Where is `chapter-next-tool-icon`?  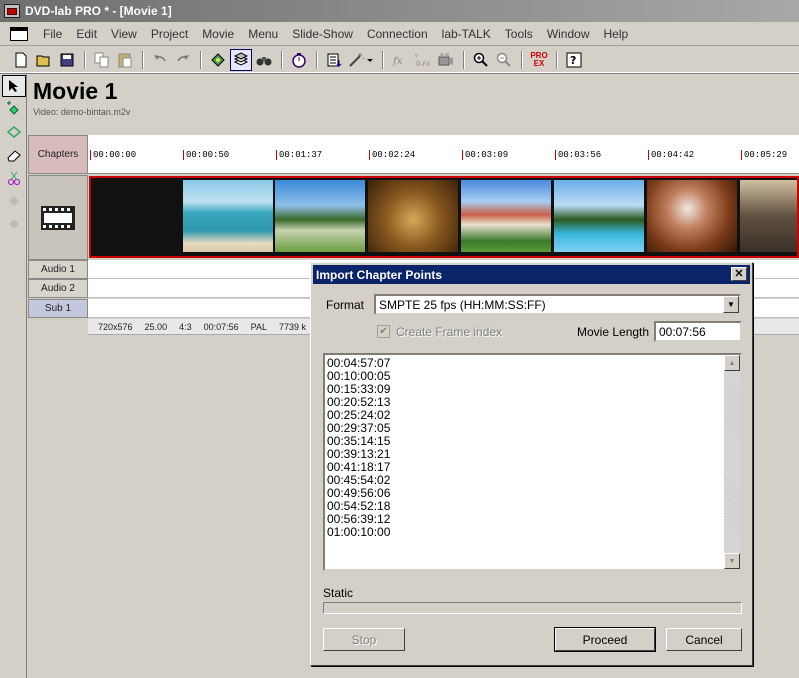
chapter-next-tool-icon is located at coordinates (14, 224).